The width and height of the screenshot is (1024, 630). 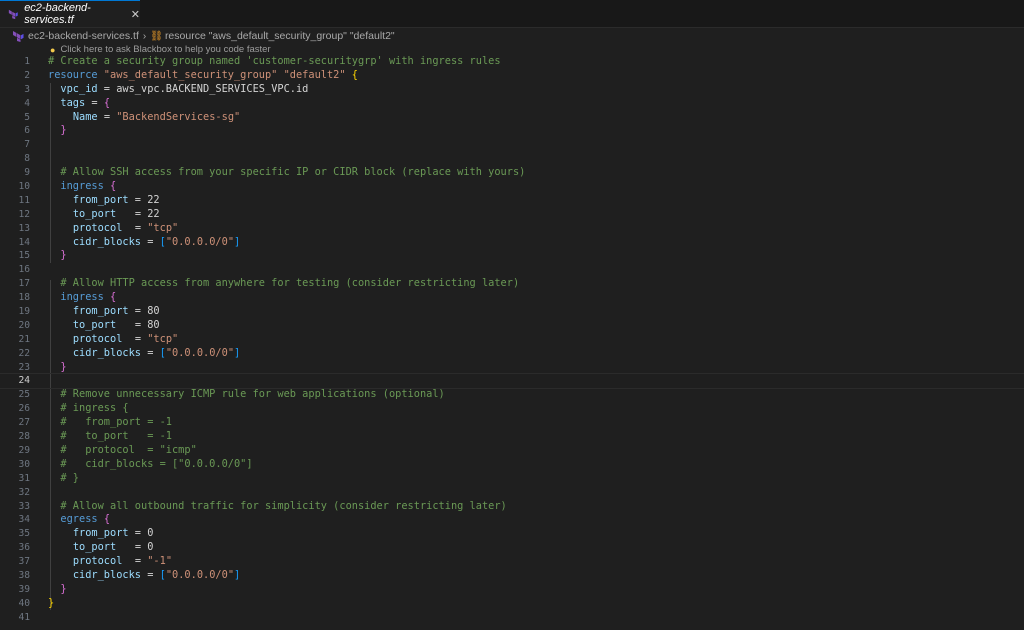 What do you see at coordinates (24, 617) in the screenshot?
I see `line-number: 41` at bounding box center [24, 617].